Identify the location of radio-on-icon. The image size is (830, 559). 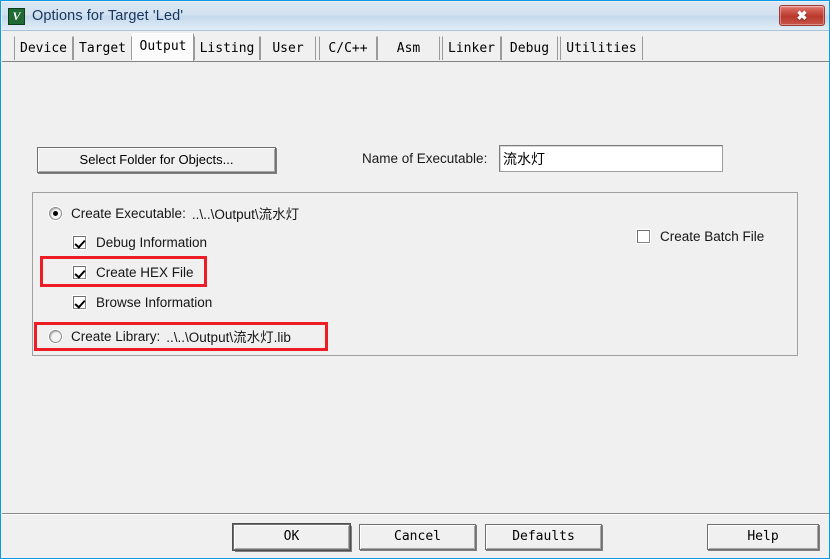
(55, 213).